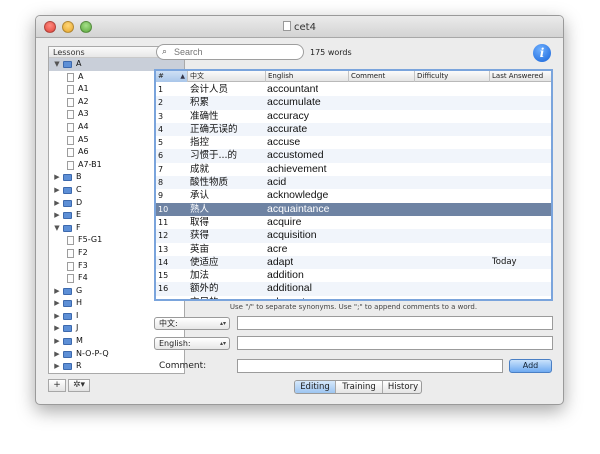 The width and height of the screenshot is (600, 454). I want to click on table-row: 16 额外的 additional, so click(353, 289).